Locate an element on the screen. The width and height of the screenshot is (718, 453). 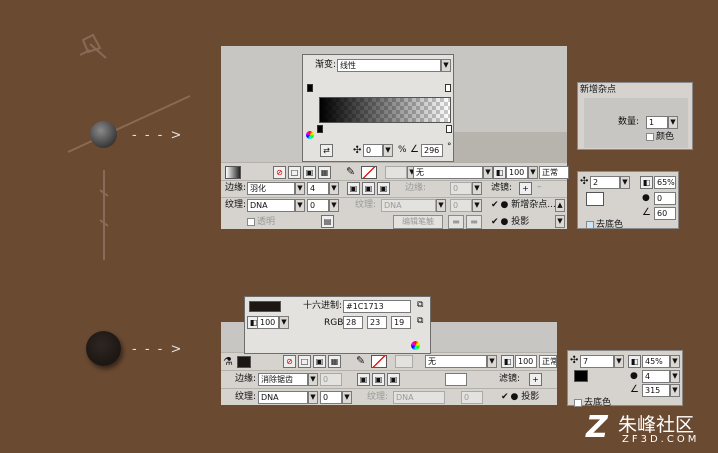
shadow-angle-field: 60 is located at coordinates (665, 213).